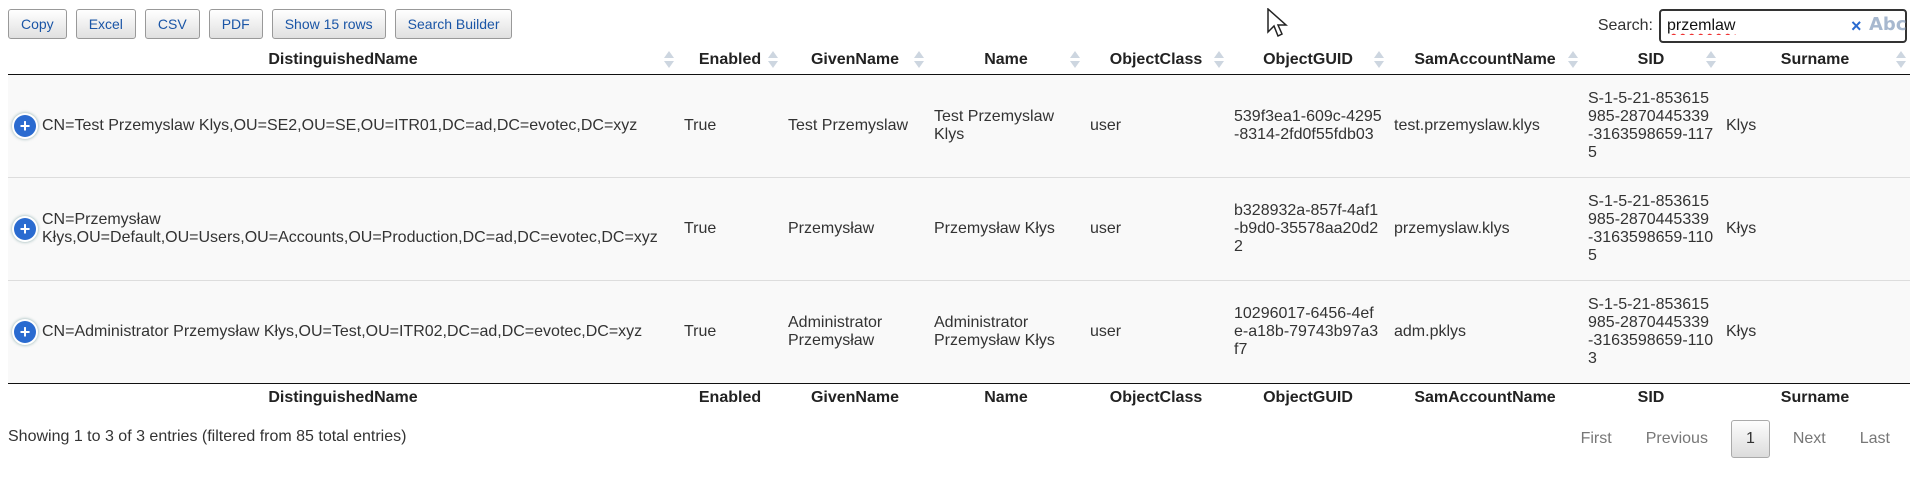 The width and height of the screenshot is (1917, 483). What do you see at coordinates (1677, 439) in the screenshot?
I see `previous-page-button: Previous` at bounding box center [1677, 439].